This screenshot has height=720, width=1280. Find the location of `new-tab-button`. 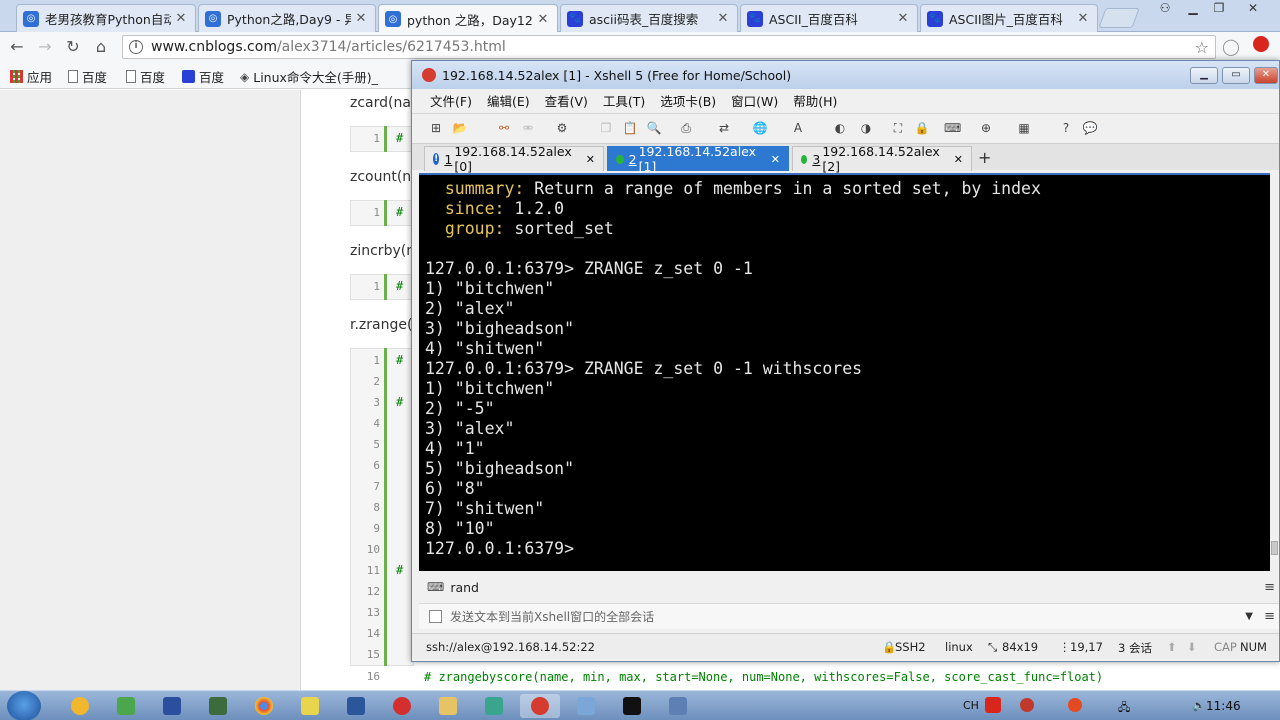

new-tab-button is located at coordinates (1119, 18).